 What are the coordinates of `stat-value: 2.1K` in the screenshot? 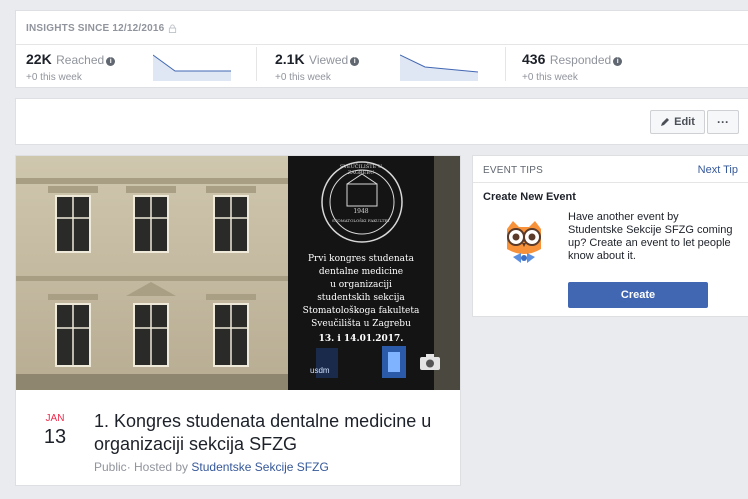 It's located at (290, 59).